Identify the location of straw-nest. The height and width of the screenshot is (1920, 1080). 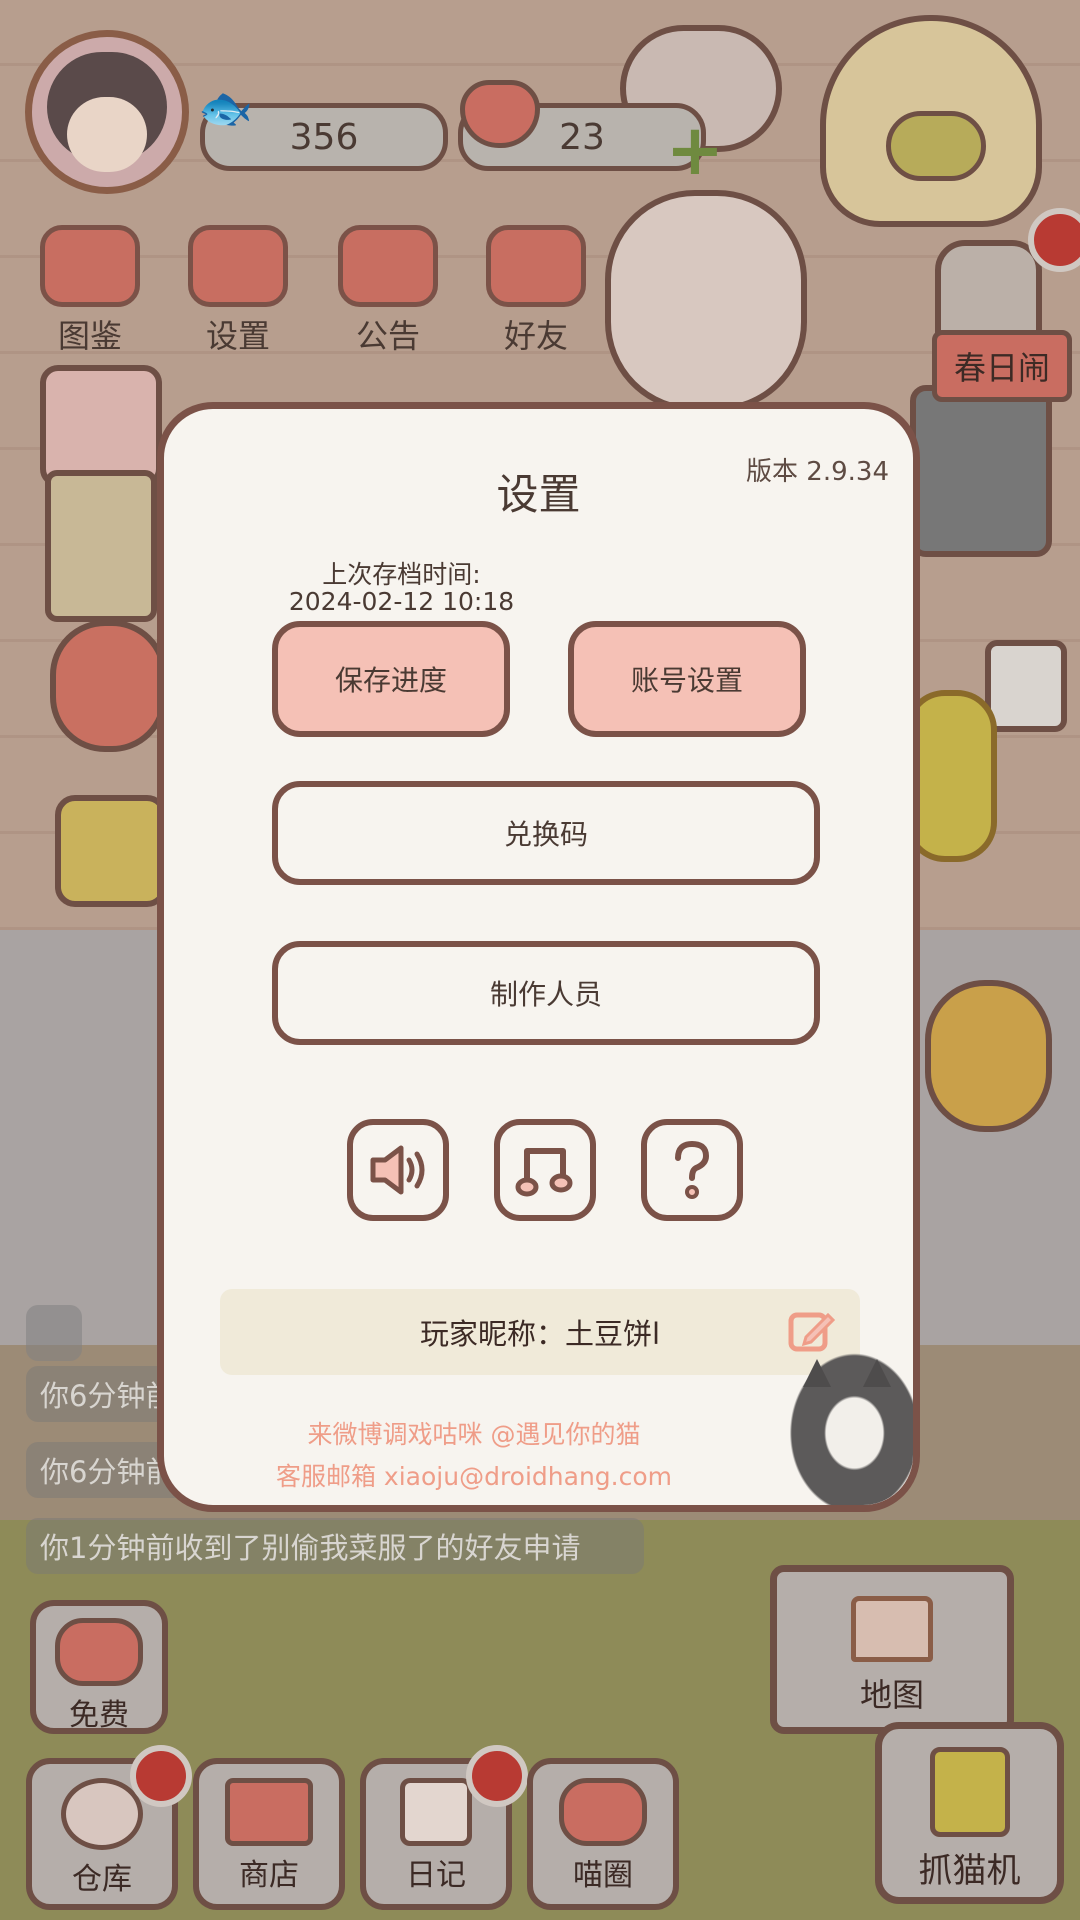
(931, 121).